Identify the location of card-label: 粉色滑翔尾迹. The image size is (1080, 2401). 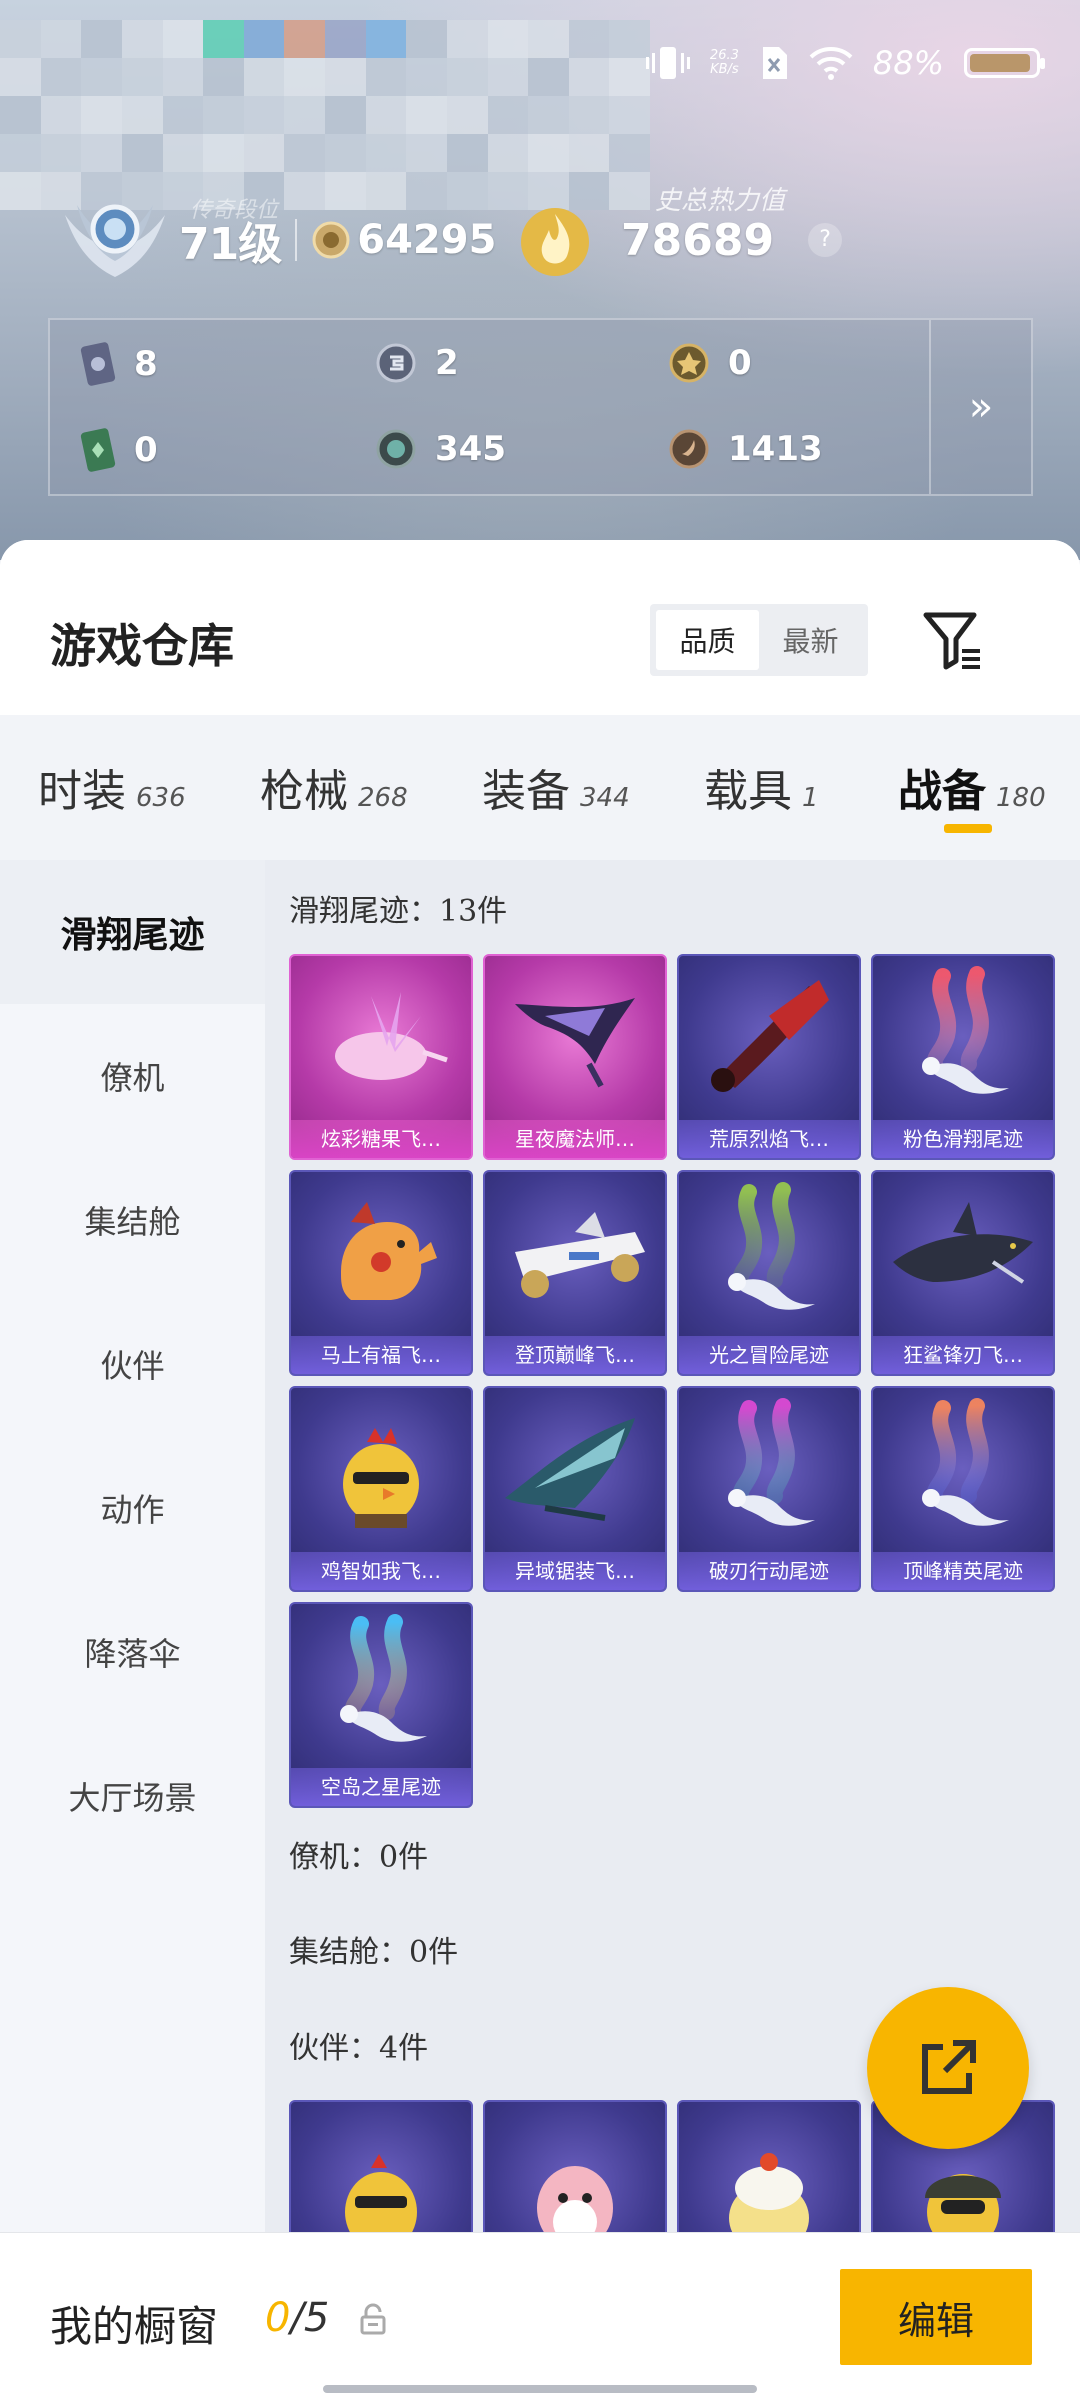
(963, 1139).